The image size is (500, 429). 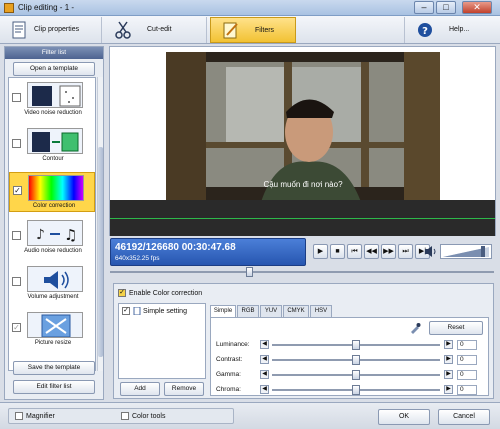 What do you see at coordinates (149, 416) in the screenshot?
I see `color-tools-label: Color tools` at bounding box center [149, 416].